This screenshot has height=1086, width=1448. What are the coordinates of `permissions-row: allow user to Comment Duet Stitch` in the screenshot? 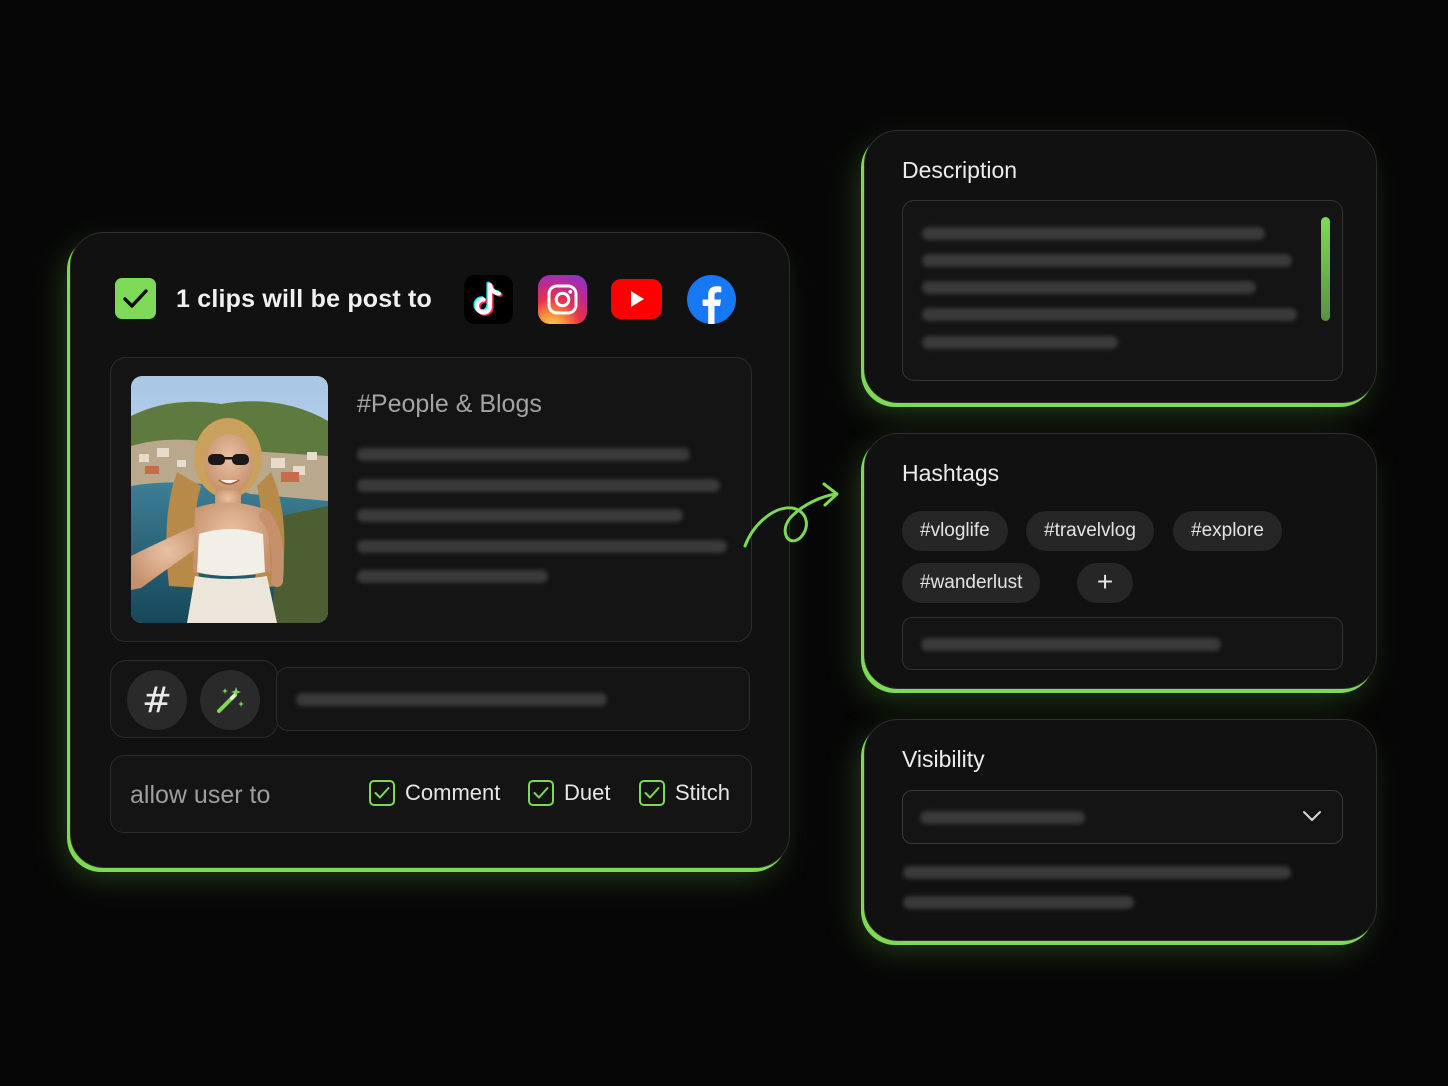 It's located at (431, 794).